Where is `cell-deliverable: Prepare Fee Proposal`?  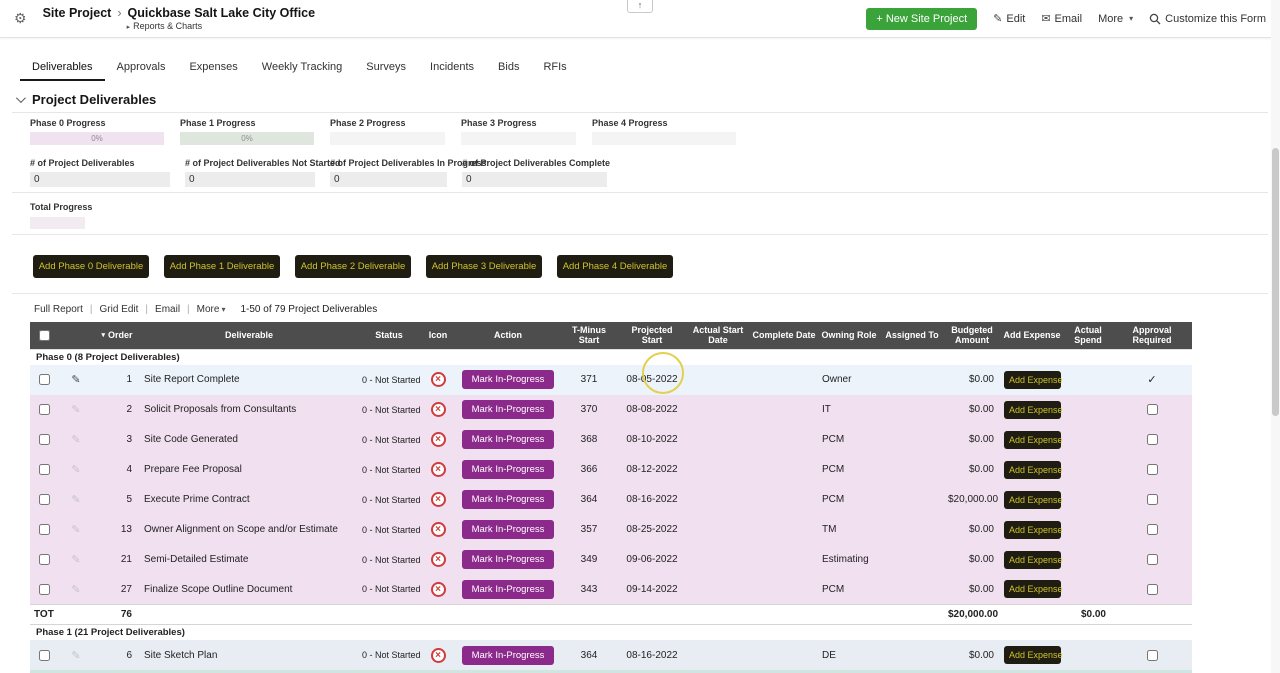 cell-deliverable: Prepare Fee Proposal is located at coordinates (249, 470).